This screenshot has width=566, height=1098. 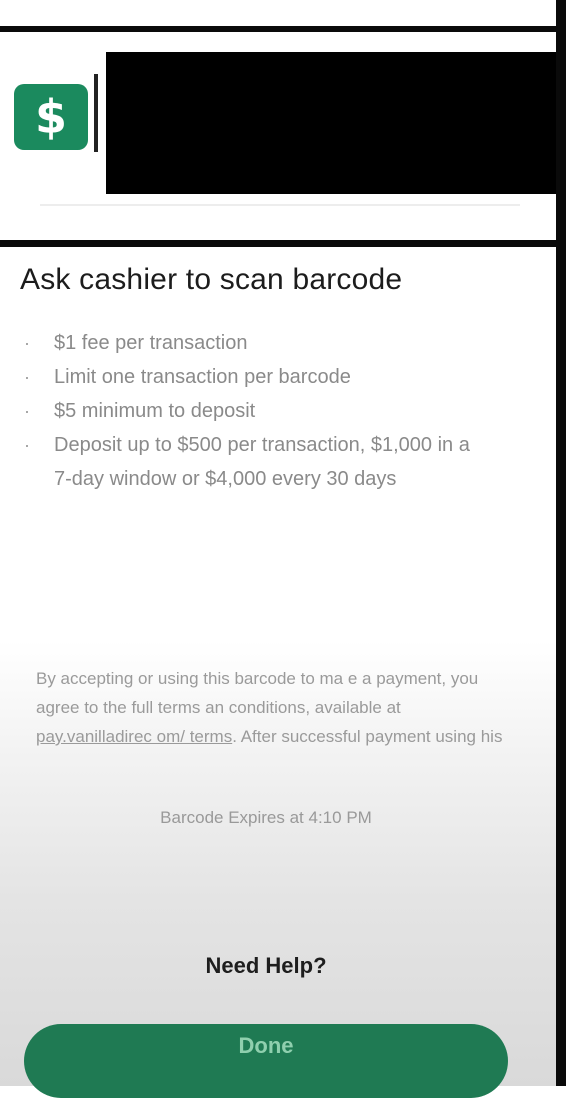 What do you see at coordinates (211, 279) in the screenshot?
I see `page-title: Ask cashier to scan barcode` at bounding box center [211, 279].